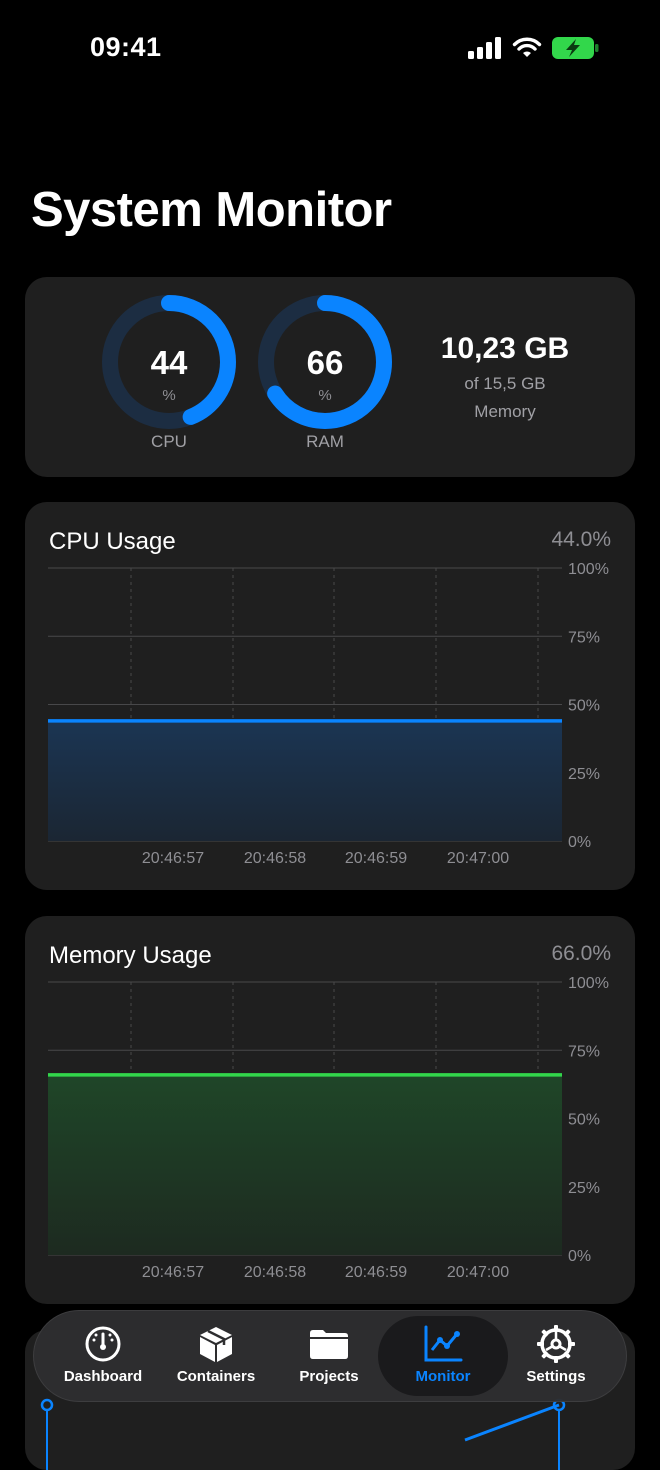 Image resolution: width=660 pixels, height=1470 pixels. What do you see at coordinates (325, 395) in the screenshot?
I see `ram-percent-unit: %` at bounding box center [325, 395].